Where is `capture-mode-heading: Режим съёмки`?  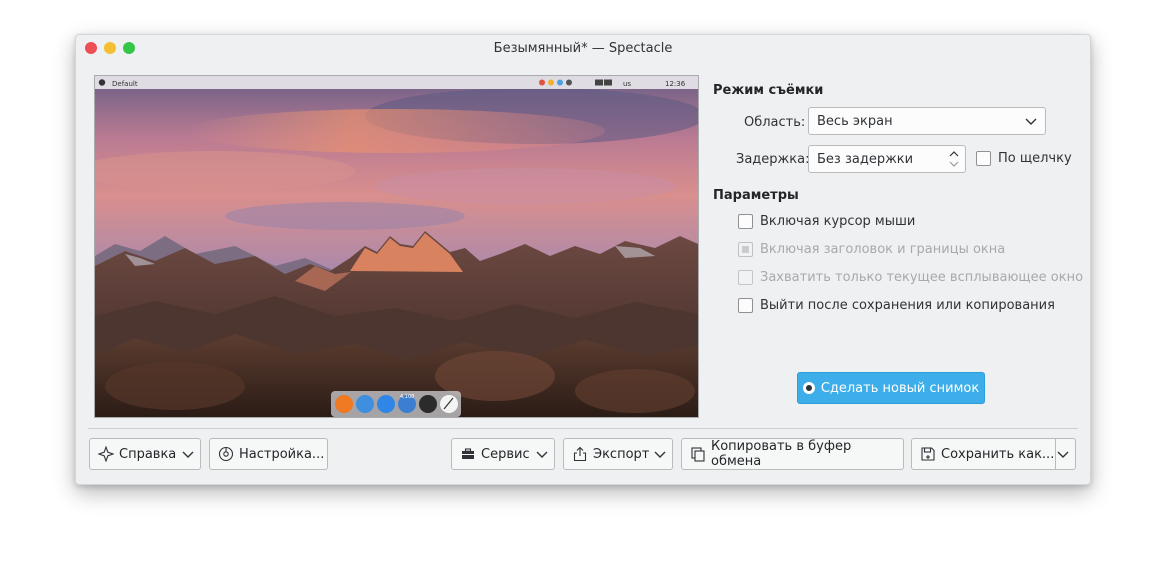 capture-mode-heading: Режим съёмки is located at coordinates (768, 90).